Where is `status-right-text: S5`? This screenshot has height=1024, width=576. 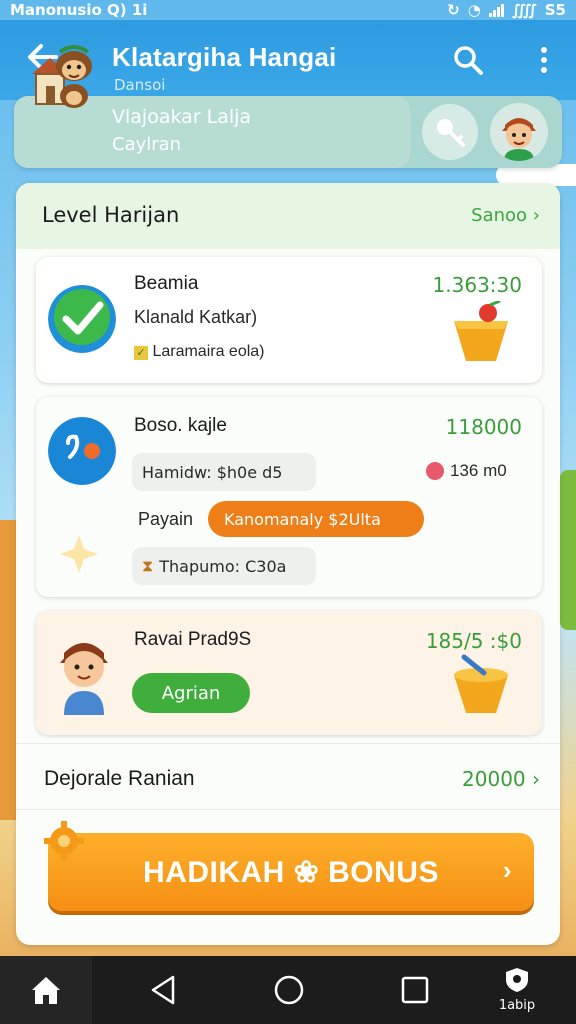 status-right-text: S5 is located at coordinates (555, 10).